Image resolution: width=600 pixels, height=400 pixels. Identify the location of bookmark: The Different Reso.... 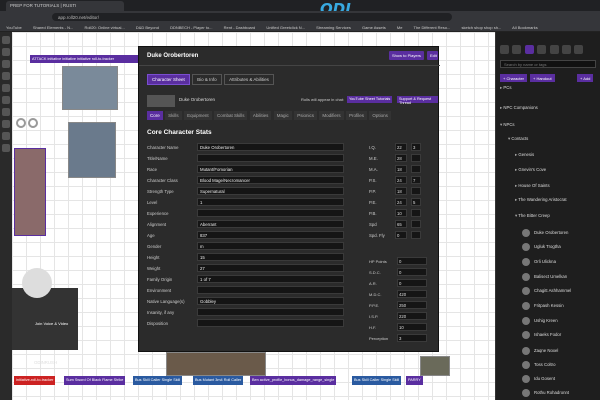
(432, 27).